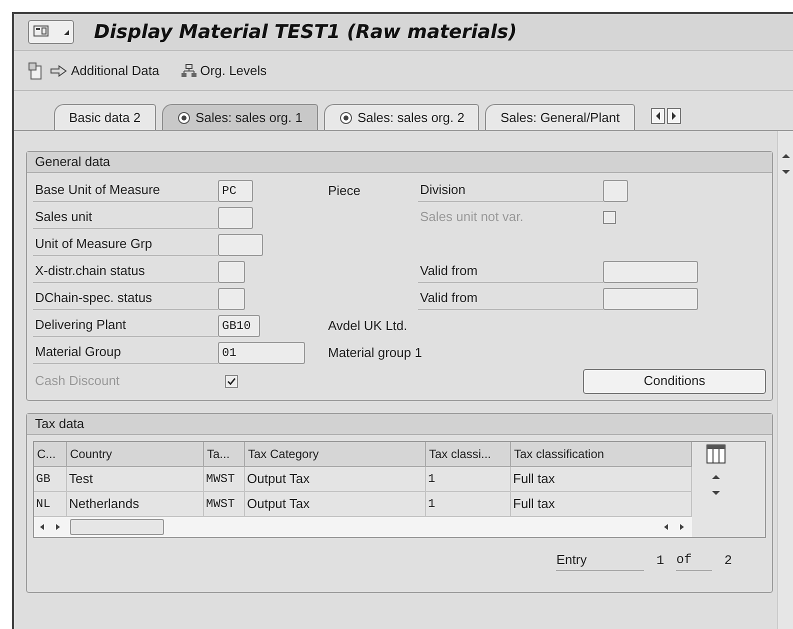 The height and width of the screenshot is (629, 793). I want to click on column-header: Tax Category, so click(335, 454).